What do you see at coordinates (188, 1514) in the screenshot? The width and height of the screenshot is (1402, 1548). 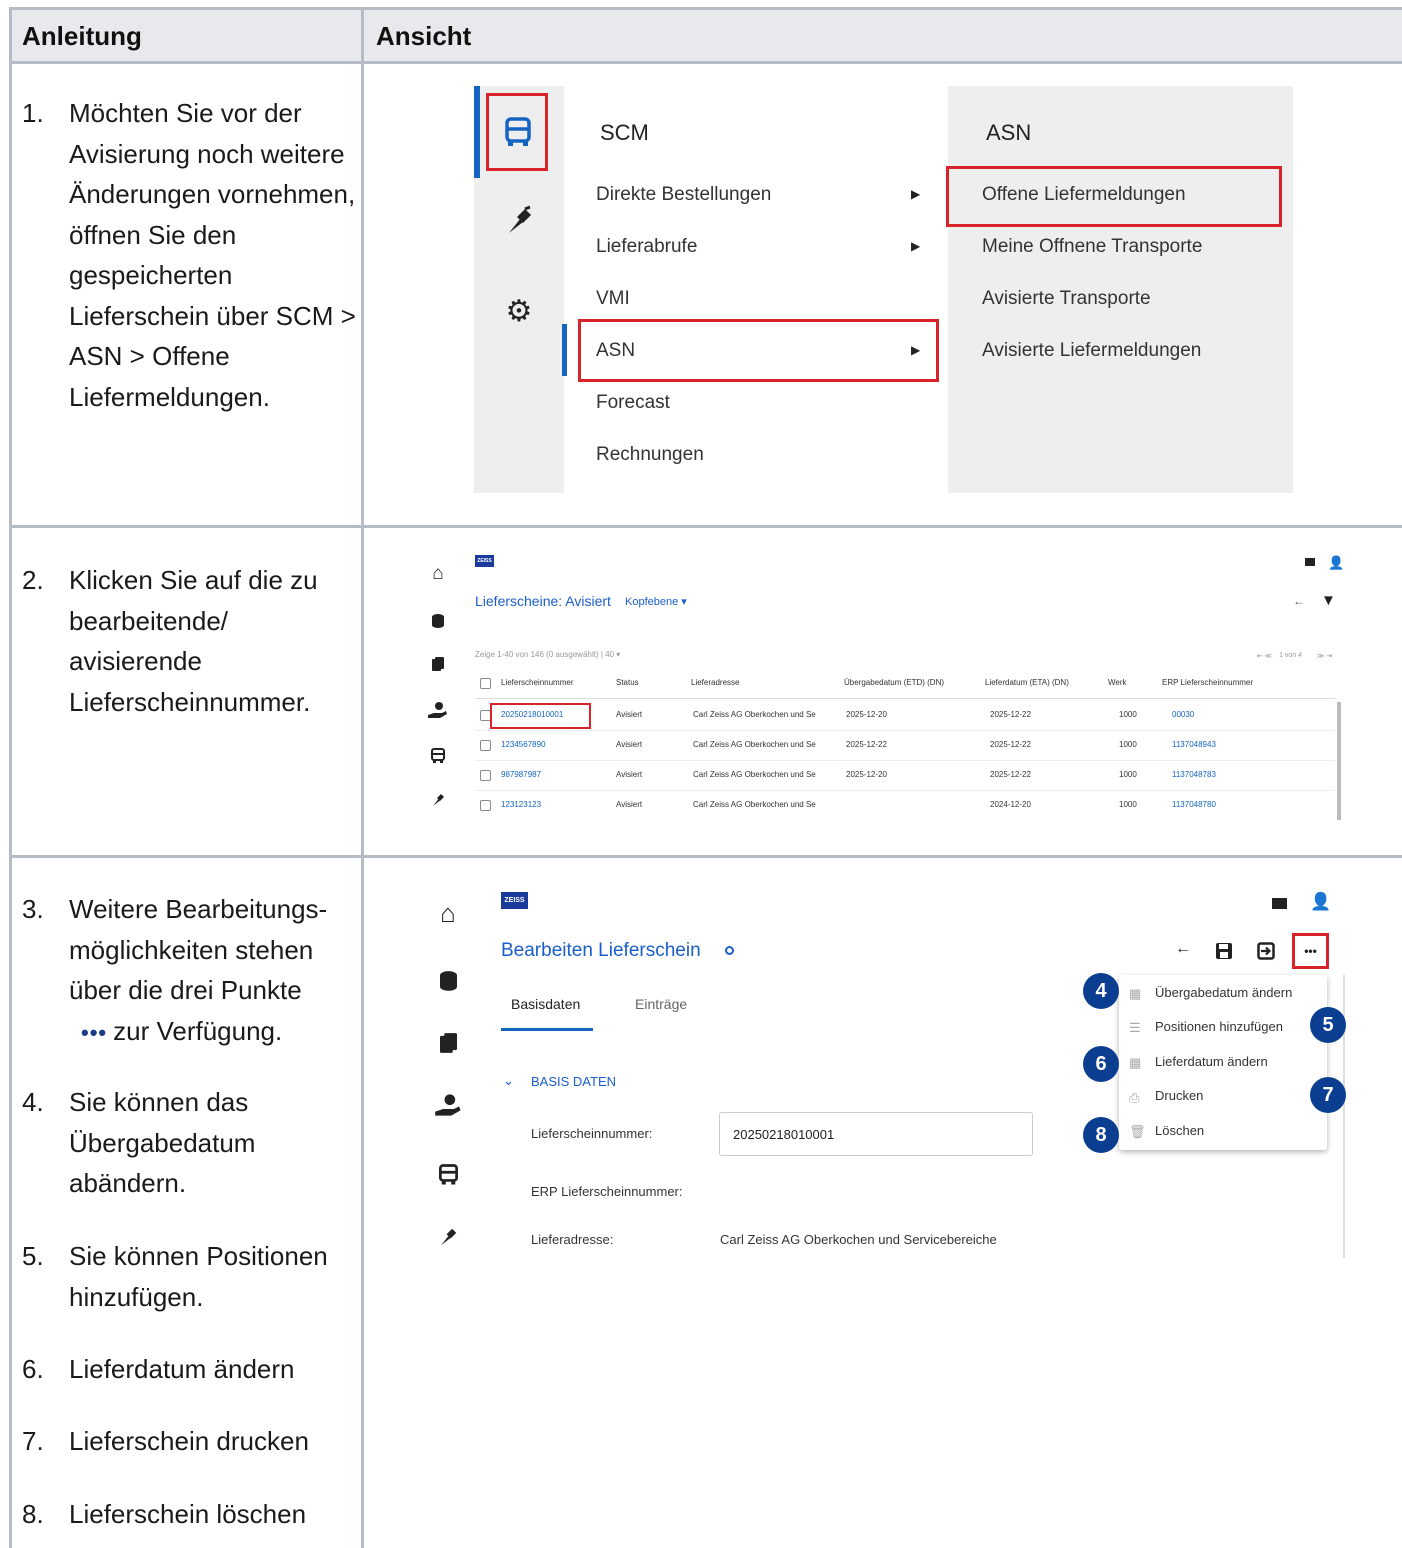 I see `step-text: Lieferschein löschen` at bounding box center [188, 1514].